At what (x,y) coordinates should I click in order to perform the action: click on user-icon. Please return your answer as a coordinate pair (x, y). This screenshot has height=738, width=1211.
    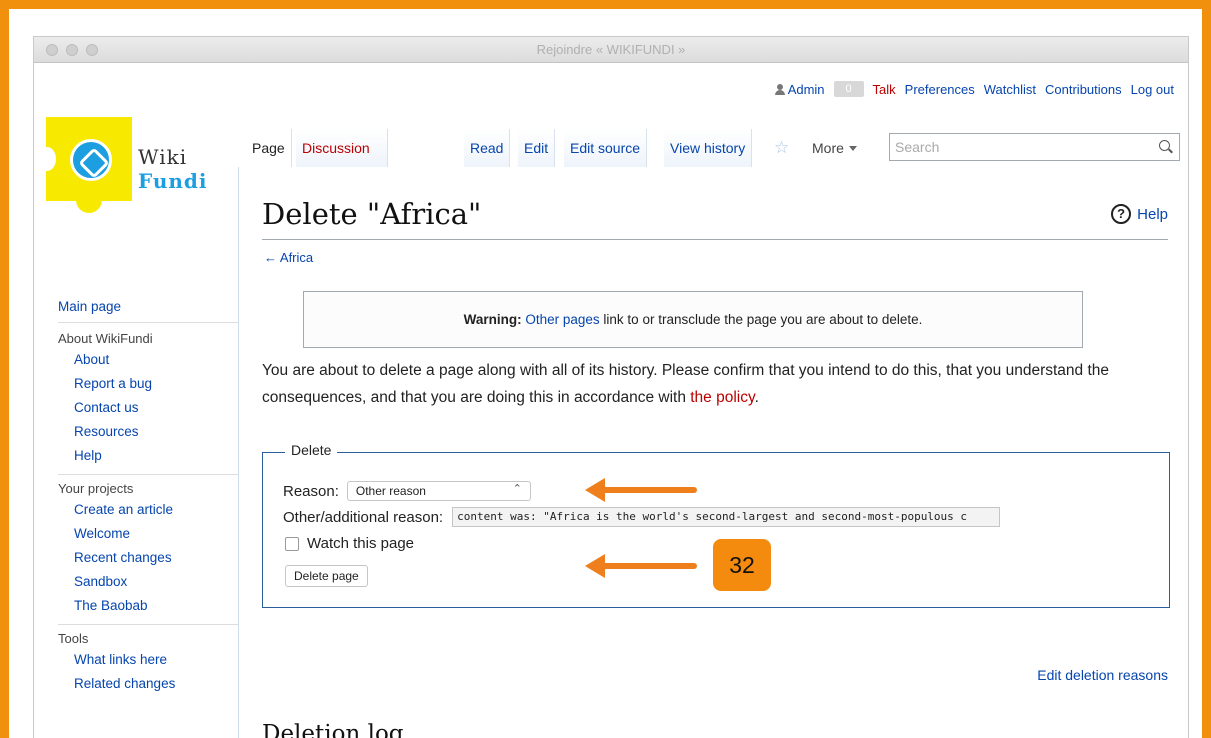
    Looking at the image, I should click on (779, 89).